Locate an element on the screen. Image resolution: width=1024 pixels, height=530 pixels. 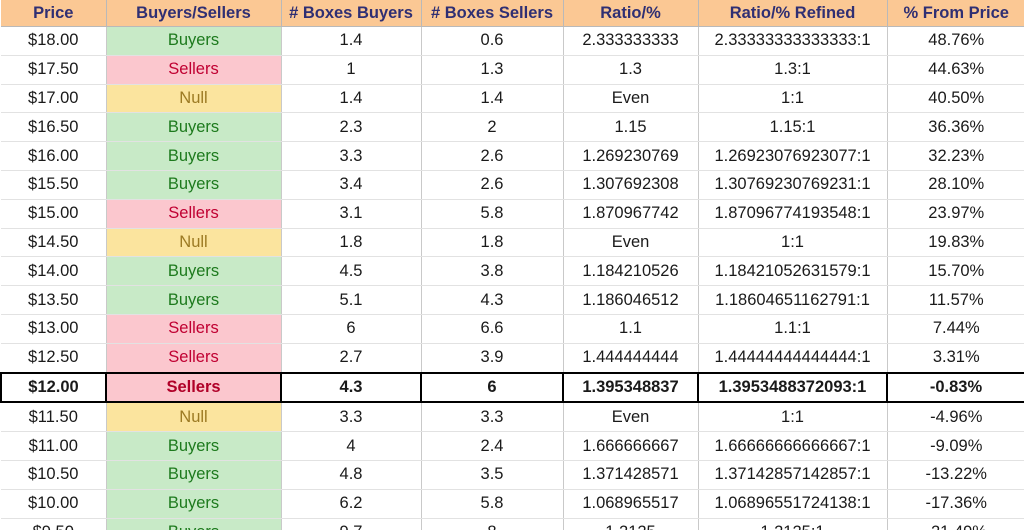
cell-ratio-refined: 1.3:1 is located at coordinates (793, 70).